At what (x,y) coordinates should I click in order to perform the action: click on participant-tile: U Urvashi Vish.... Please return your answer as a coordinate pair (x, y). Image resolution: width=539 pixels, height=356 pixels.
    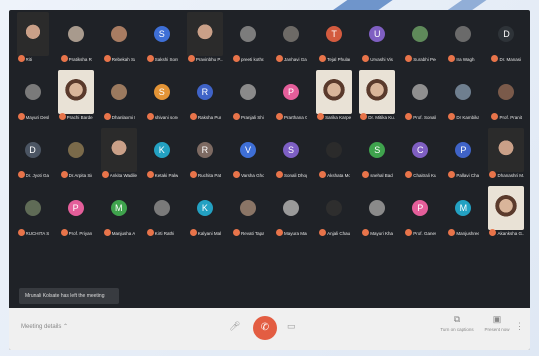
    Looking at the image, I should click on (377, 38).